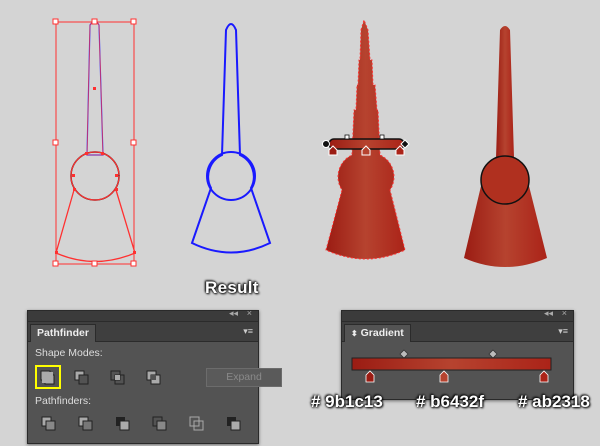  I want to click on updown-icon: ⬍, so click(354, 333).